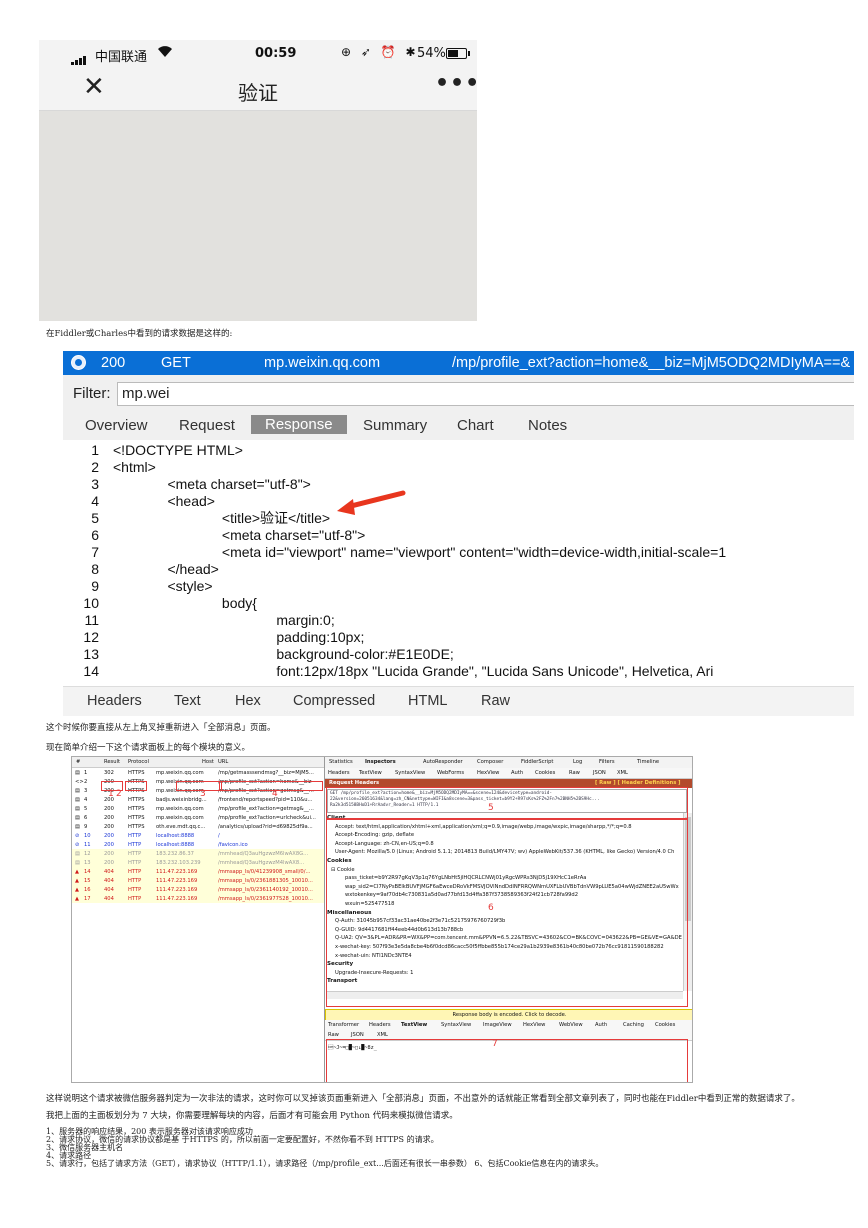 This screenshot has width=868, height=1228. What do you see at coordinates (136, 827) in the screenshot?
I see `session-protocol: HTTPS` at bounding box center [136, 827].